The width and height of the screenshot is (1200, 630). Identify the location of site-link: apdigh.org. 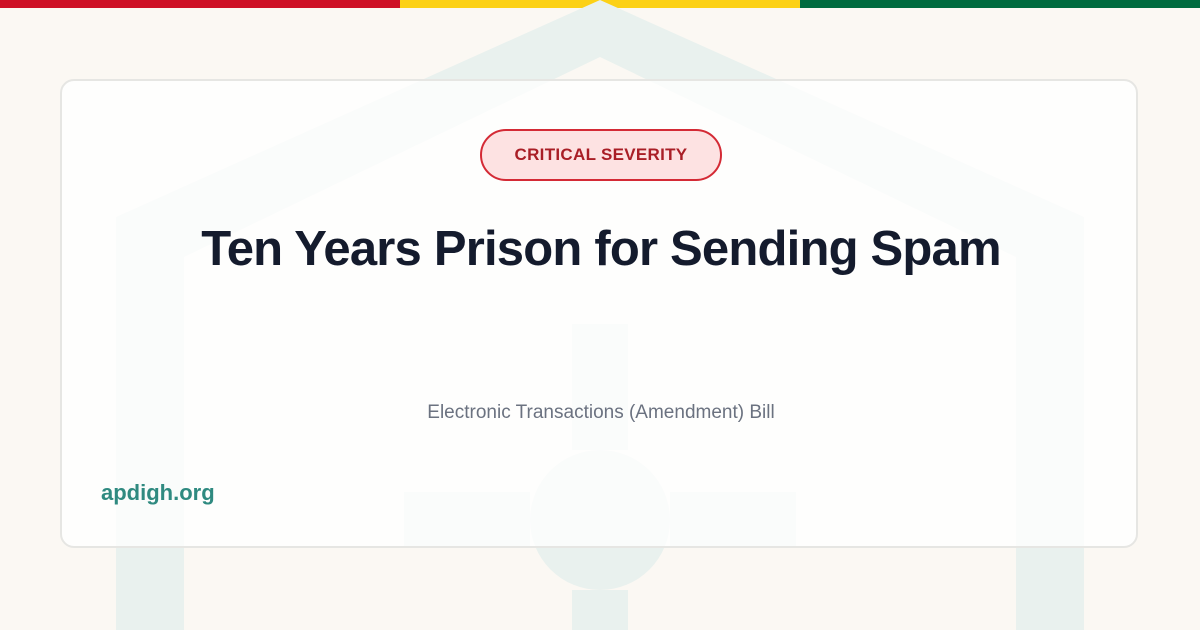
(158, 493).